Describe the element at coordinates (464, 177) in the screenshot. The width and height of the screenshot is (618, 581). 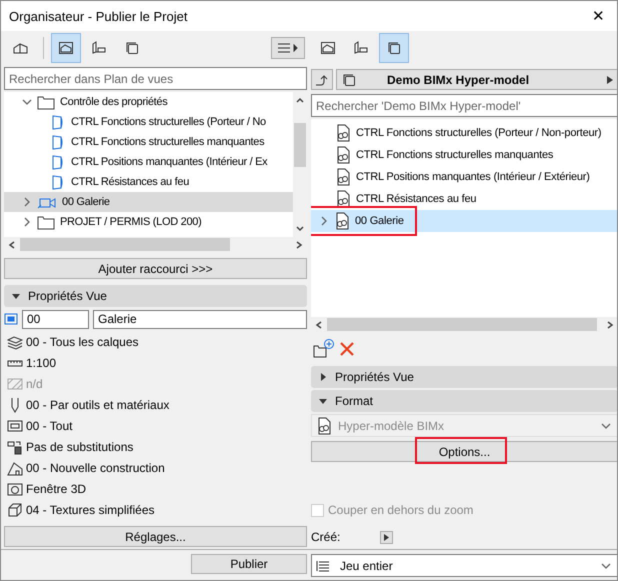
I see `tree-item: CTRL Positions manquantes (Intérieur / Extérieur)` at that location.